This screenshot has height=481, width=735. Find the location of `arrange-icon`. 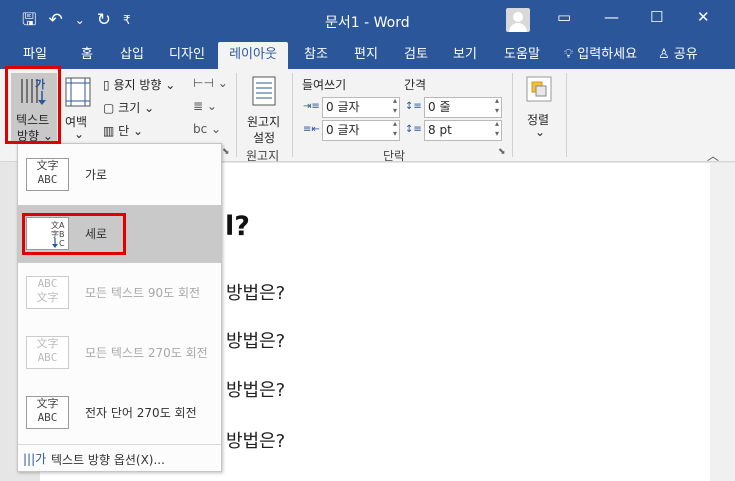

arrange-icon is located at coordinates (539, 89).